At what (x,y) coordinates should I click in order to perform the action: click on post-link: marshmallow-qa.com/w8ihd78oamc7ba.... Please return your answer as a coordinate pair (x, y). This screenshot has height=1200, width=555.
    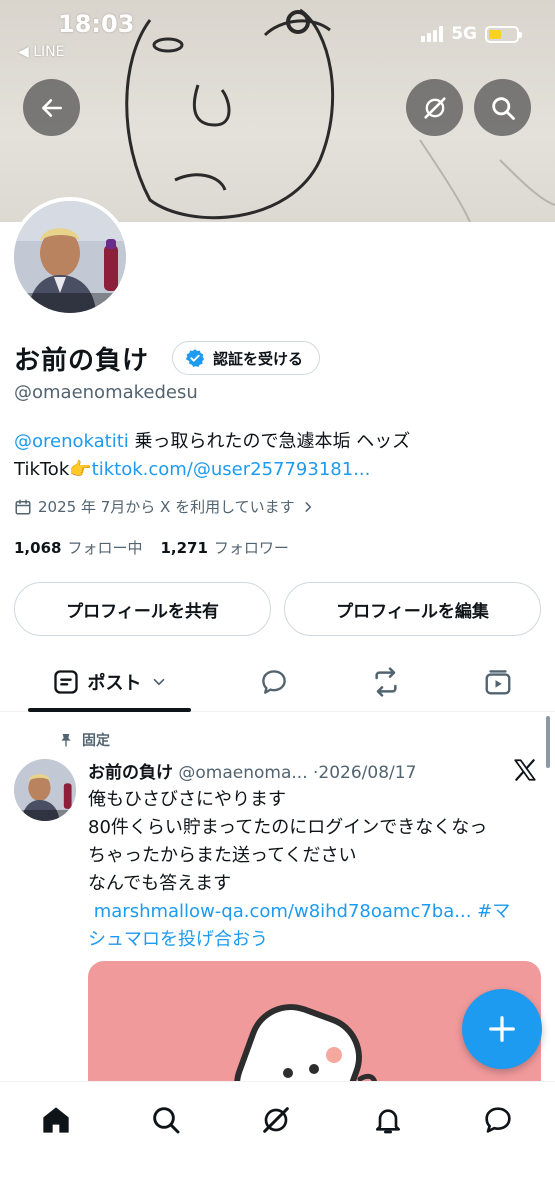
    Looking at the image, I should click on (283, 911).